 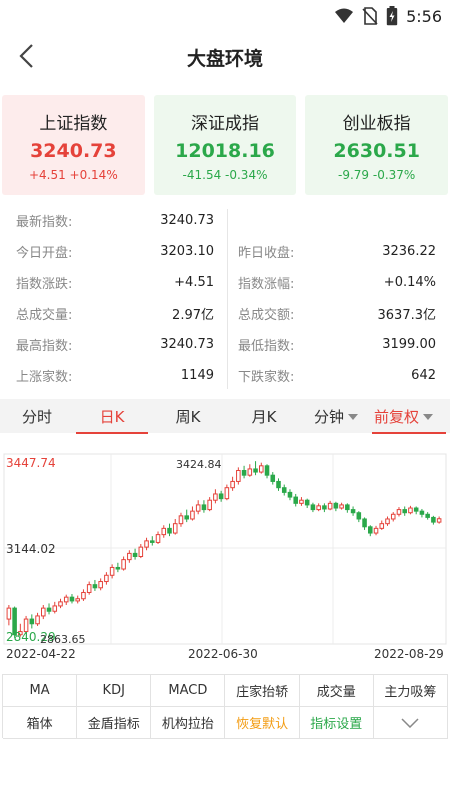 I want to click on stat-value: 642, so click(x=423, y=375).